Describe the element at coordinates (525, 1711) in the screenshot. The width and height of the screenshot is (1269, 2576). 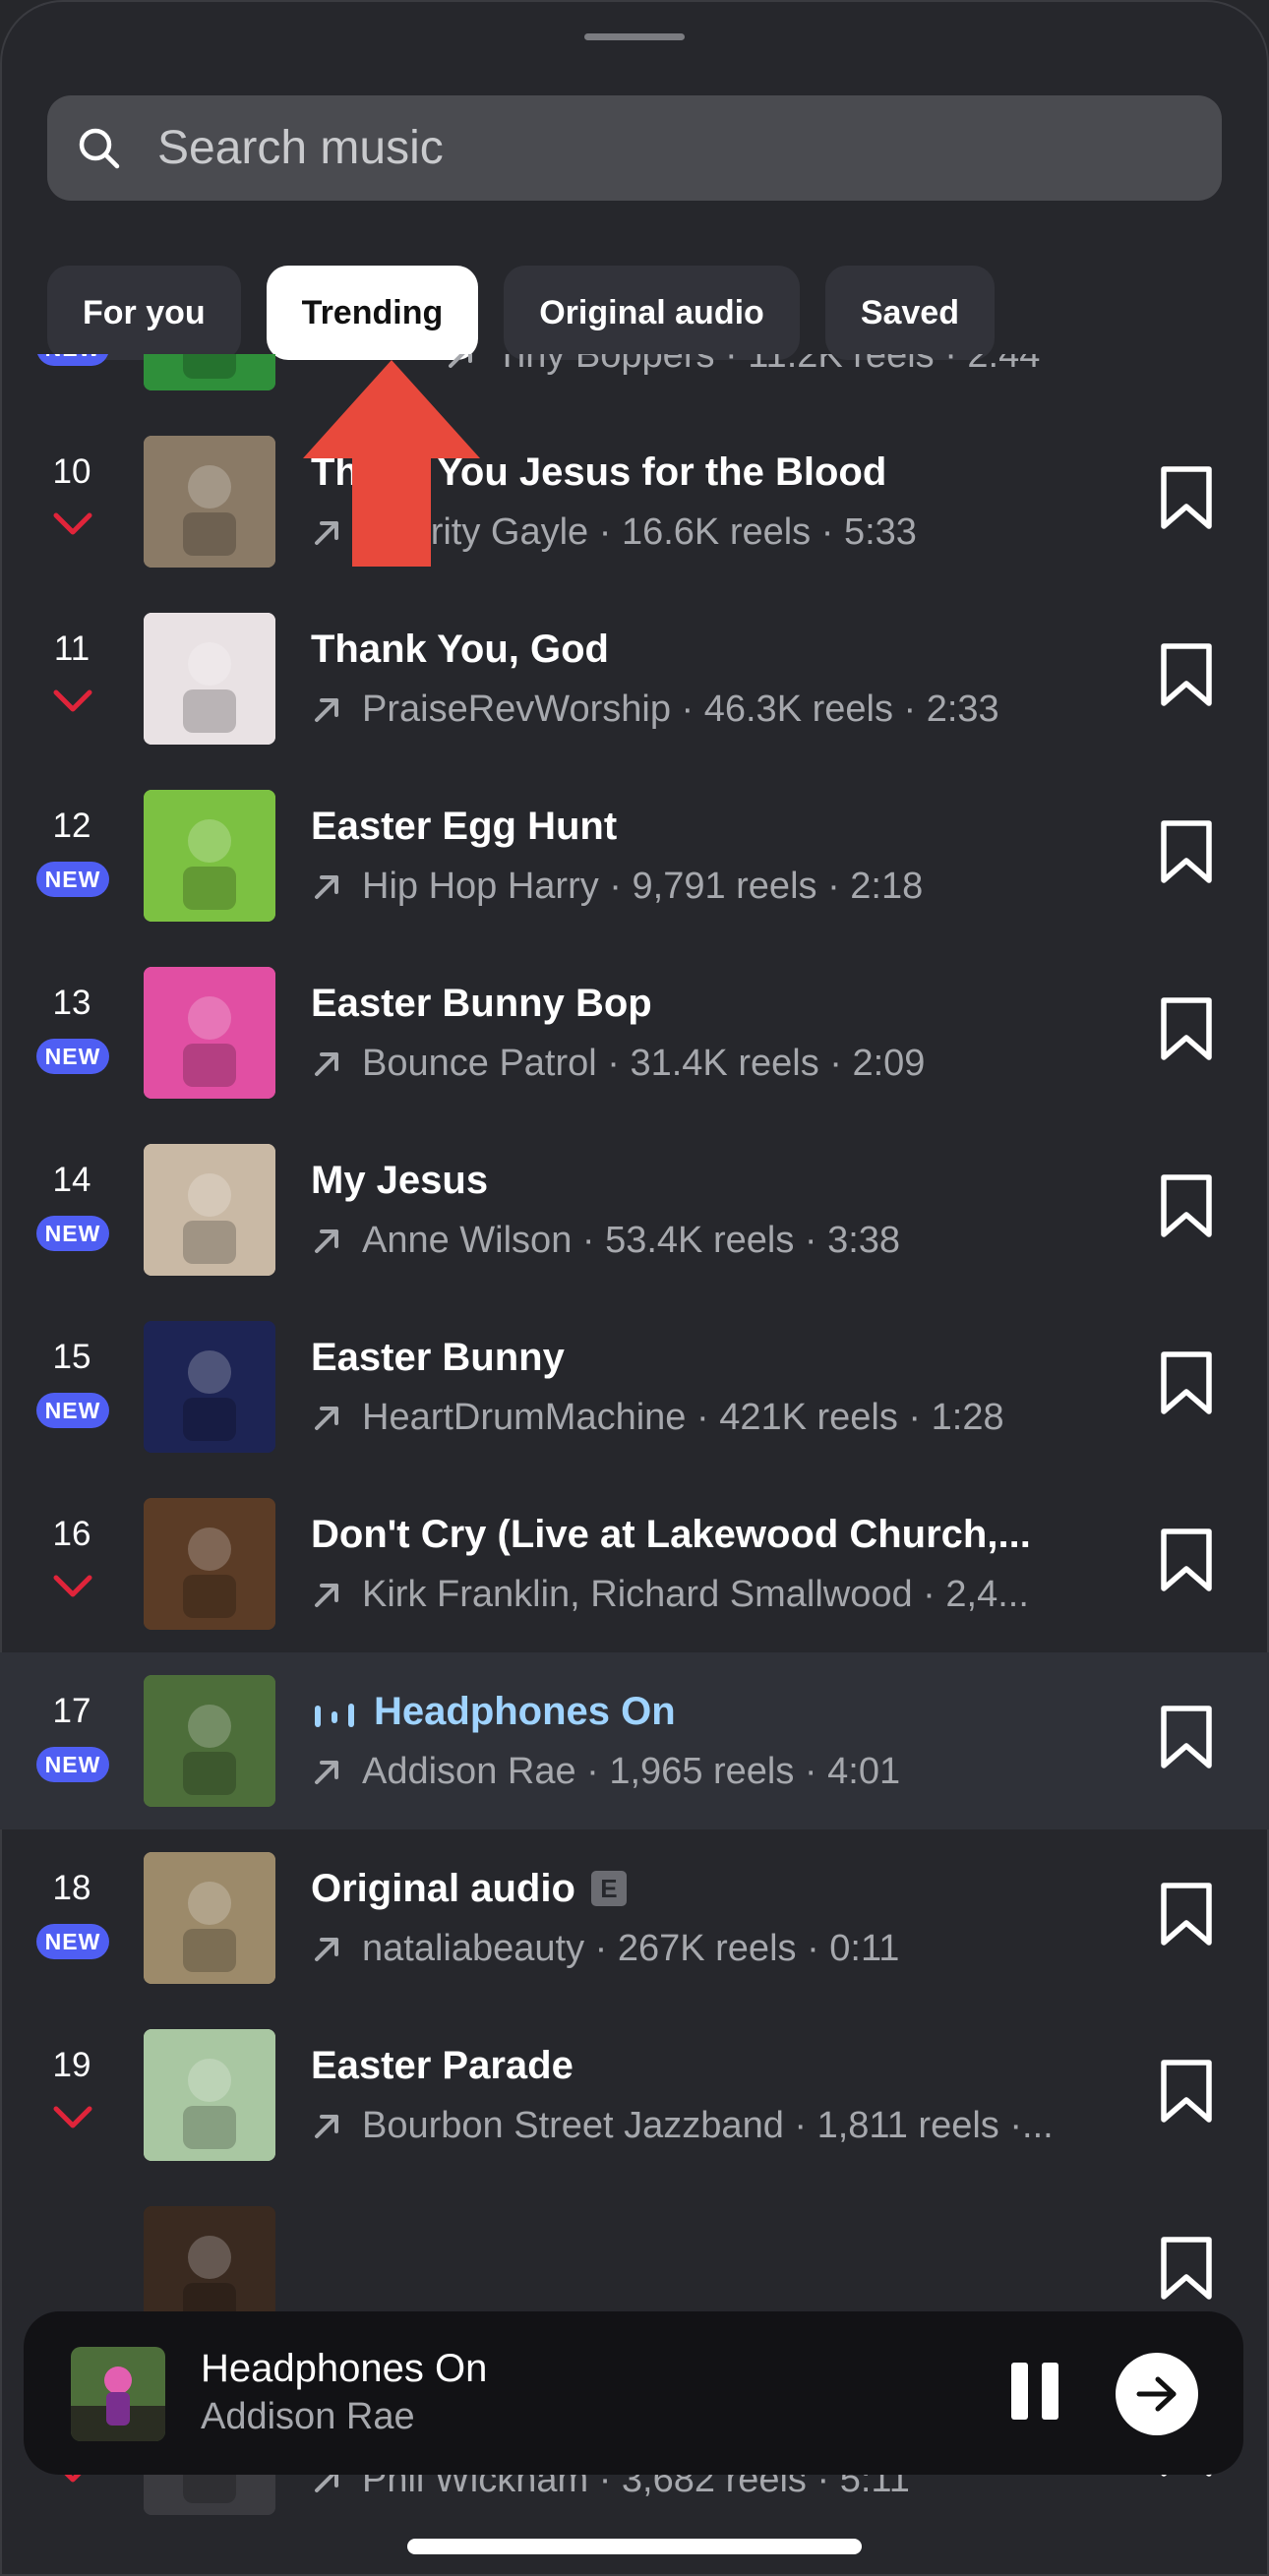
I see `track-title-text: Headphones On` at that location.